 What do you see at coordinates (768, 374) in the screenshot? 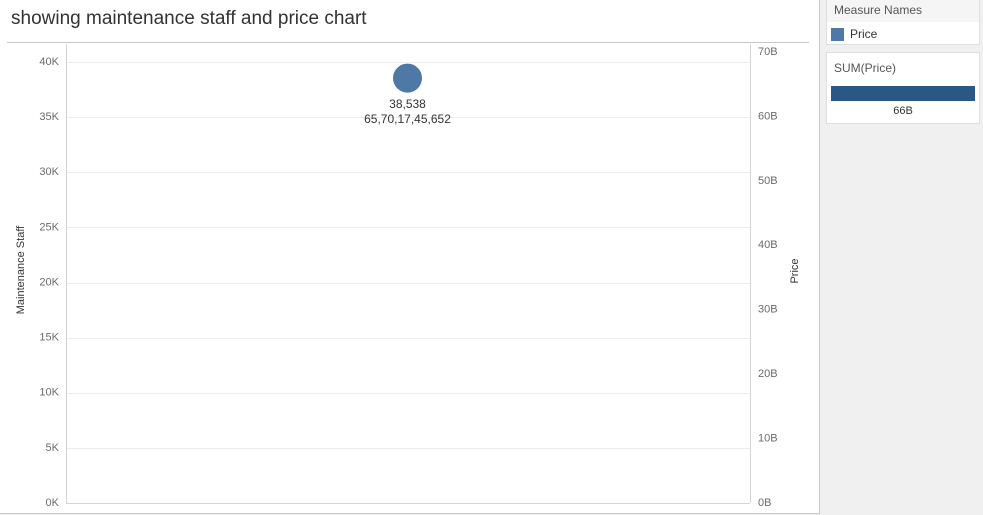
I see `right-tick-label: 20B` at bounding box center [768, 374].